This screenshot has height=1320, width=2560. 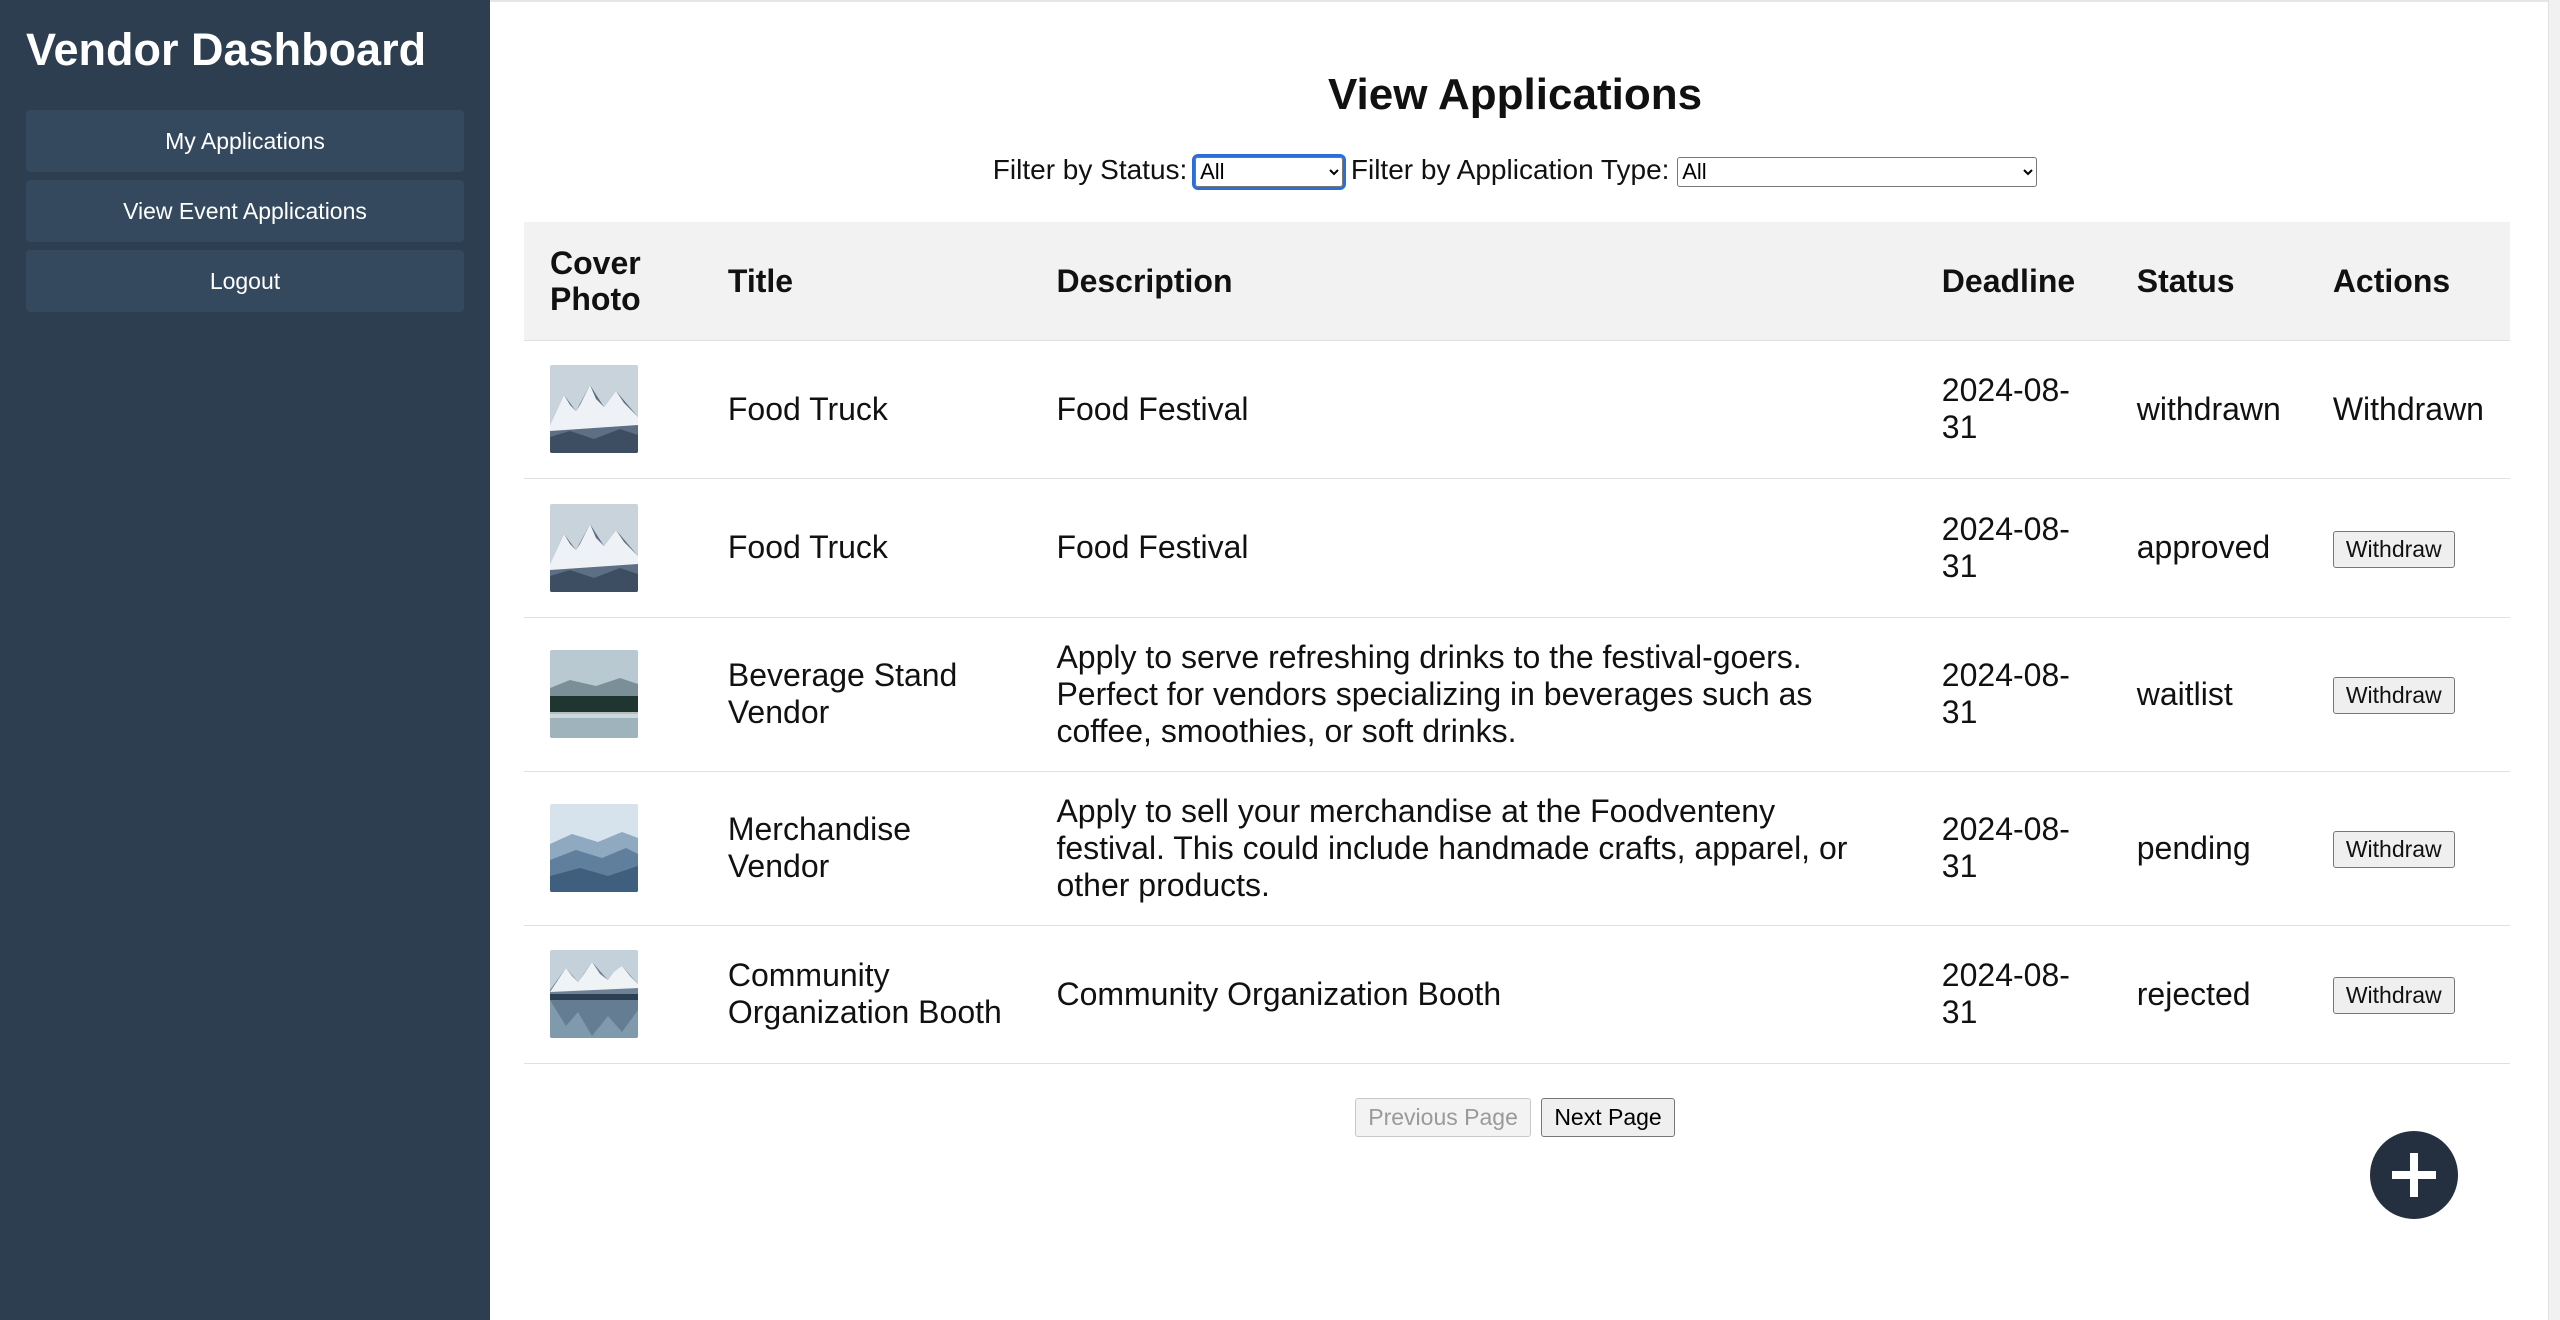 I want to click on plus-icon, so click(x=2414, y=1175).